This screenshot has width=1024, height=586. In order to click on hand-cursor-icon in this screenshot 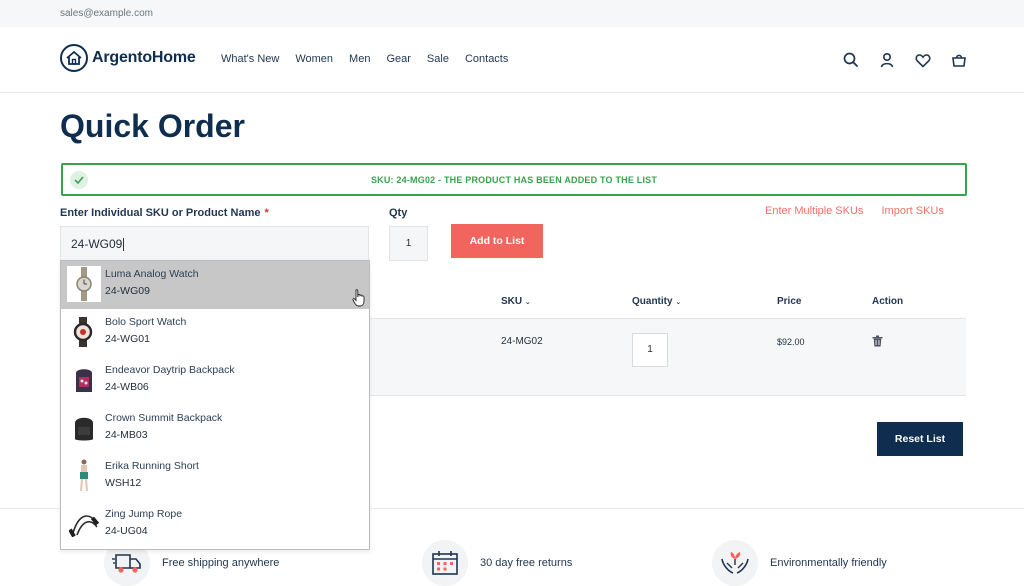, I will do `click(359, 300)`.